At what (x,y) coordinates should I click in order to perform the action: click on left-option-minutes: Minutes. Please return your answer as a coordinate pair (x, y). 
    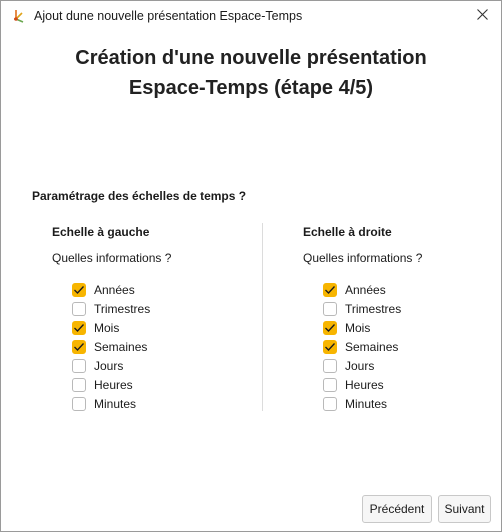
    Looking at the image, I should click on (162, 403).